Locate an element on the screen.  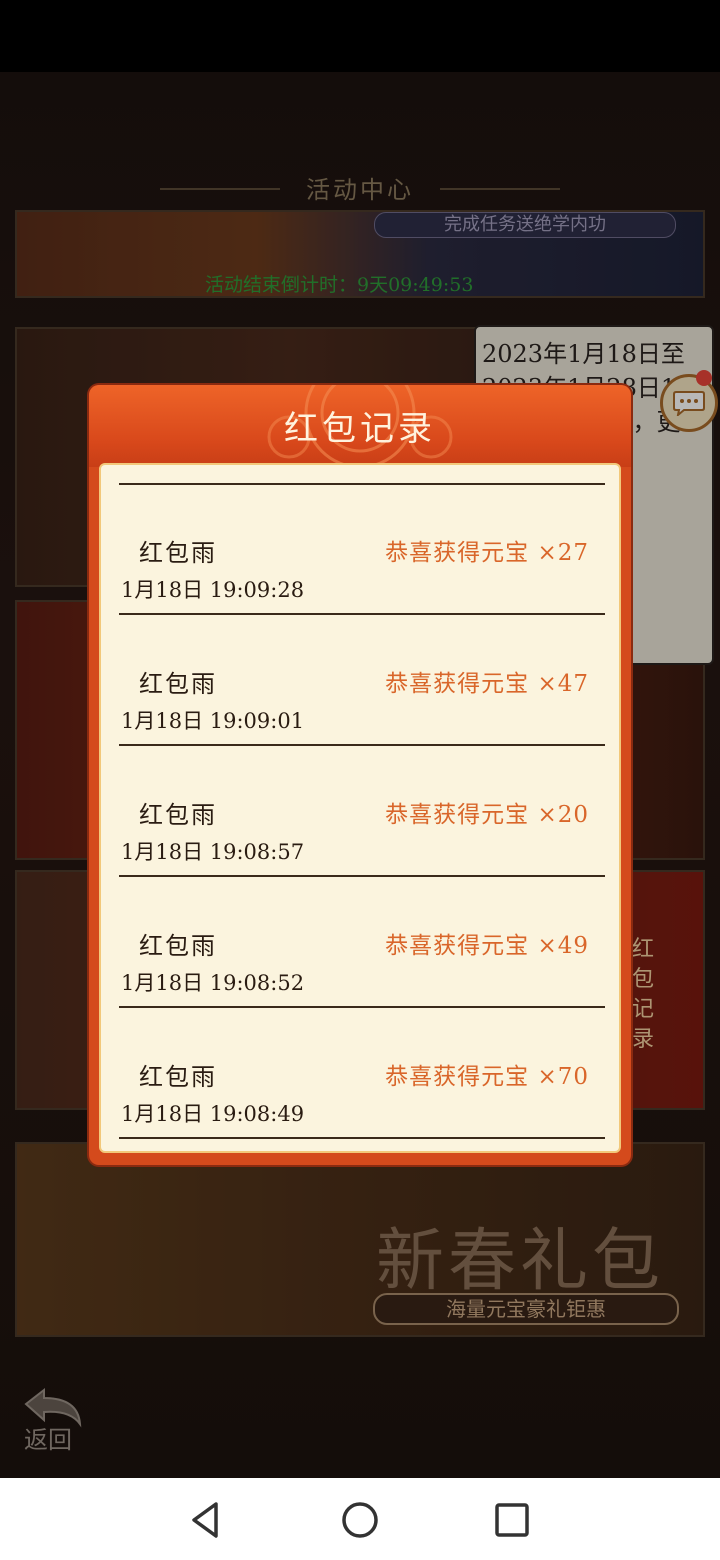
modal-title: 红包记录 is located at coordinates (360, 429).